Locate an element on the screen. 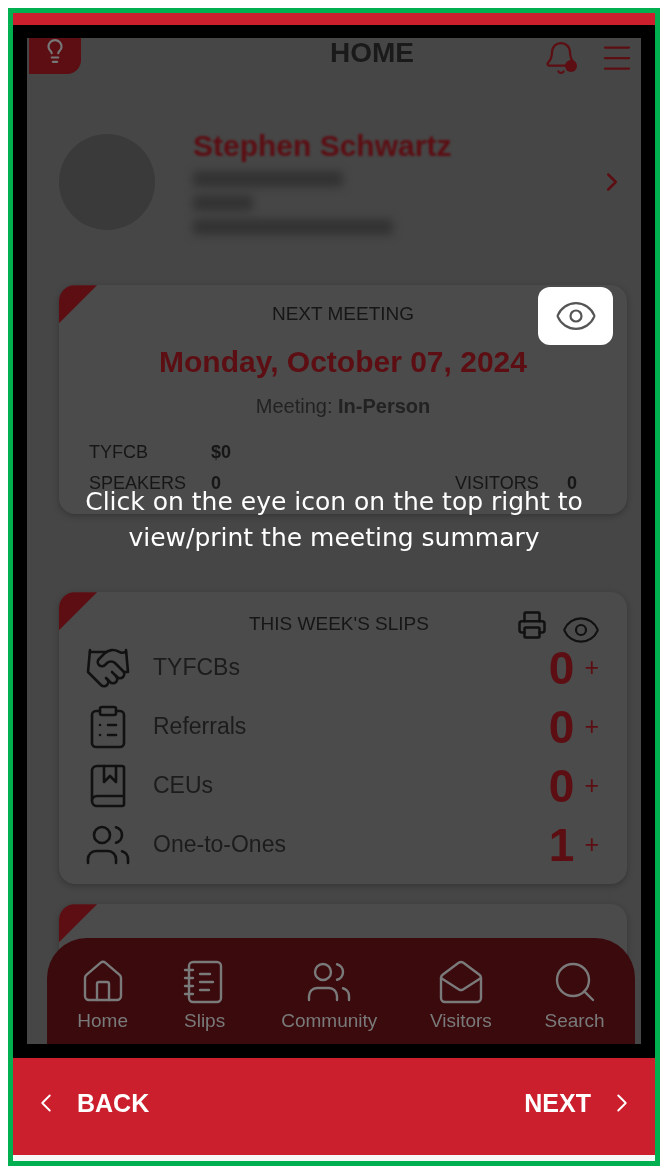 Image resolution: width=666 pixels, height=1172 pixels. nav-item: Search is located at coordinates (574, 997).